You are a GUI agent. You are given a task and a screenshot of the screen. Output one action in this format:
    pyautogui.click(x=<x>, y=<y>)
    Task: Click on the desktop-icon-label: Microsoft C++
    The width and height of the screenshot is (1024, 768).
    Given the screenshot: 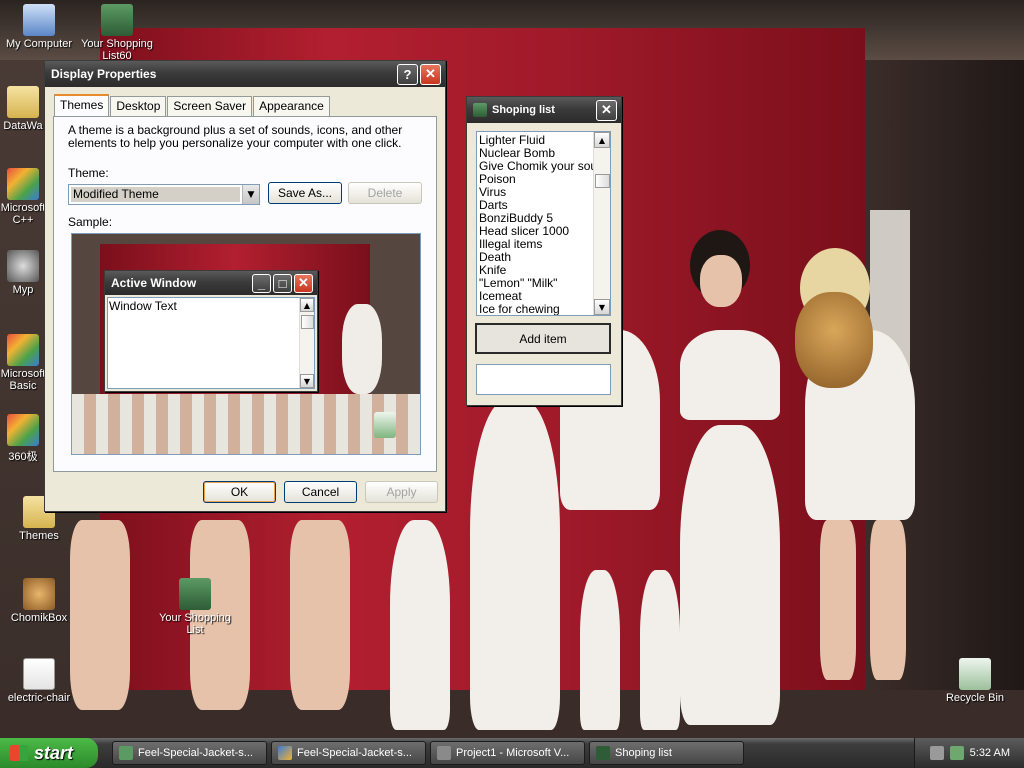 What is the action you would take?
    pyautogui.click(x=23, y=214)
    